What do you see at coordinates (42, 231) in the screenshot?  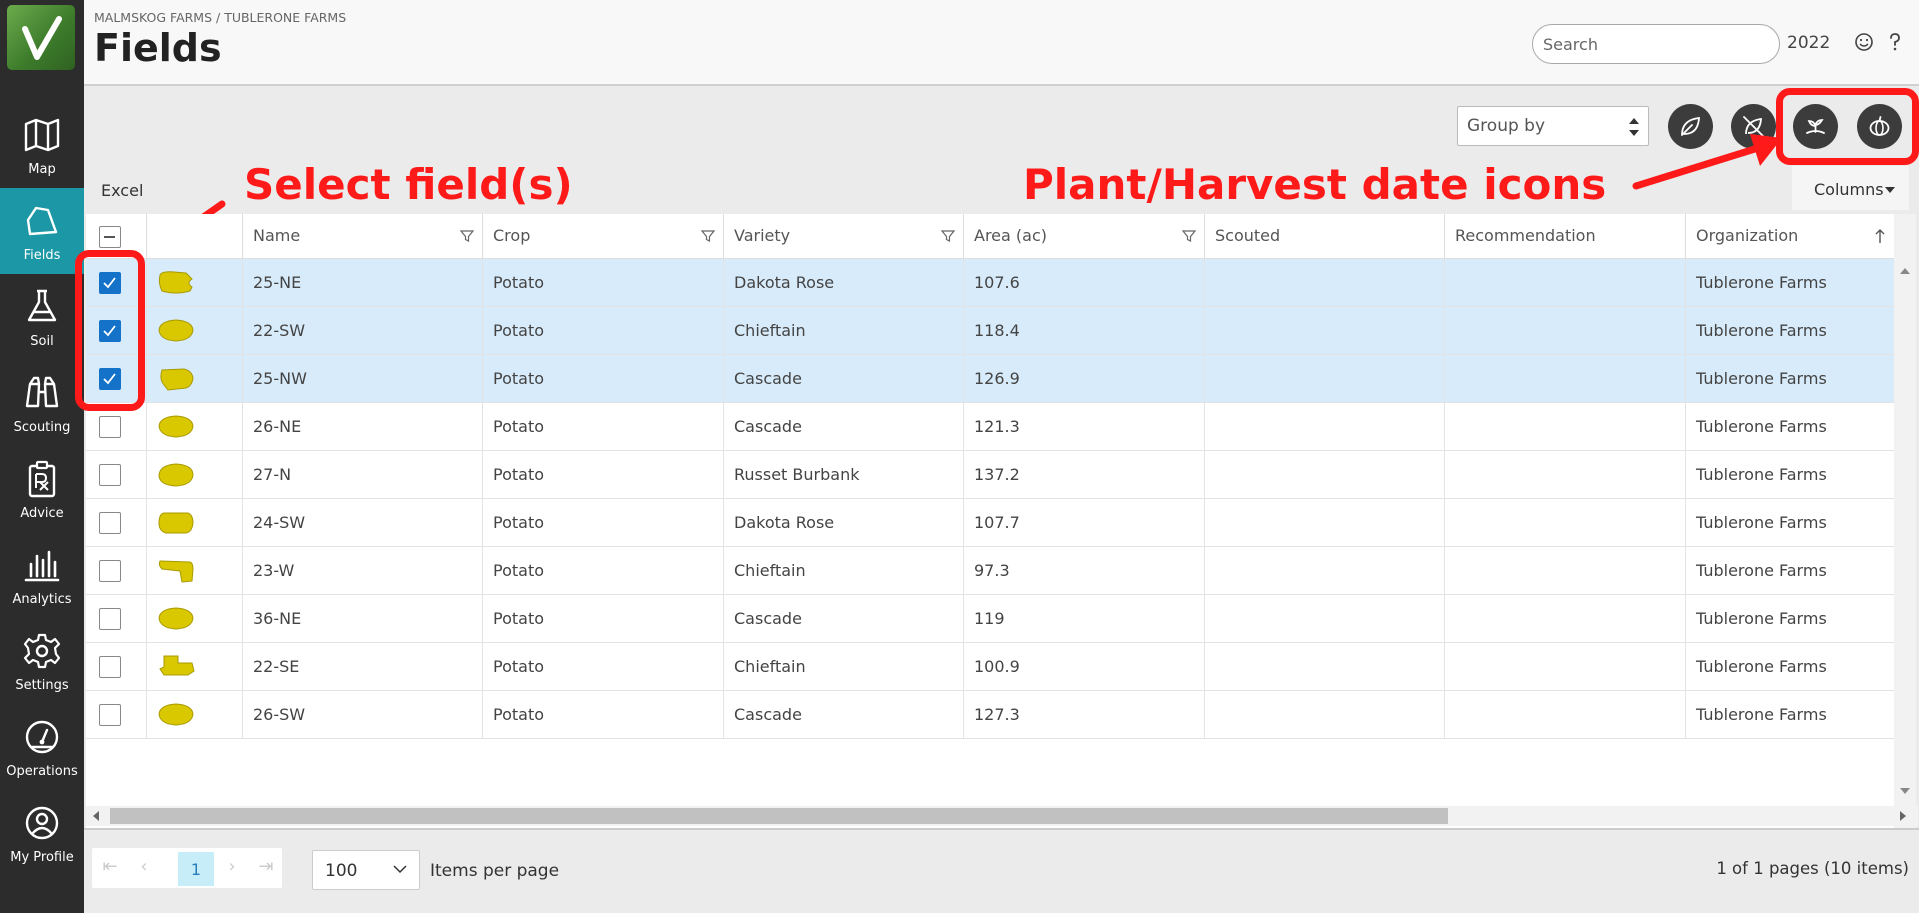 I see `nav-item-fields: Fields` at bounding box center [42, 231].